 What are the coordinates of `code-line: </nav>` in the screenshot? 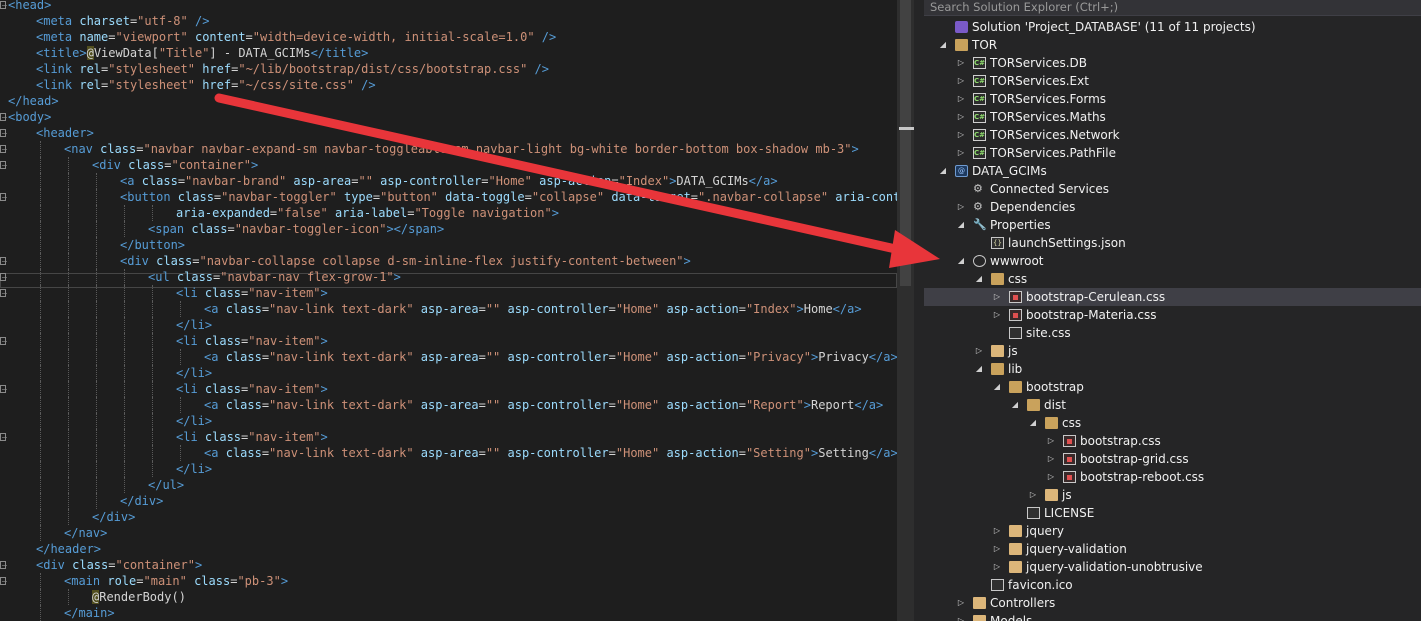 It's located at (85, 533).